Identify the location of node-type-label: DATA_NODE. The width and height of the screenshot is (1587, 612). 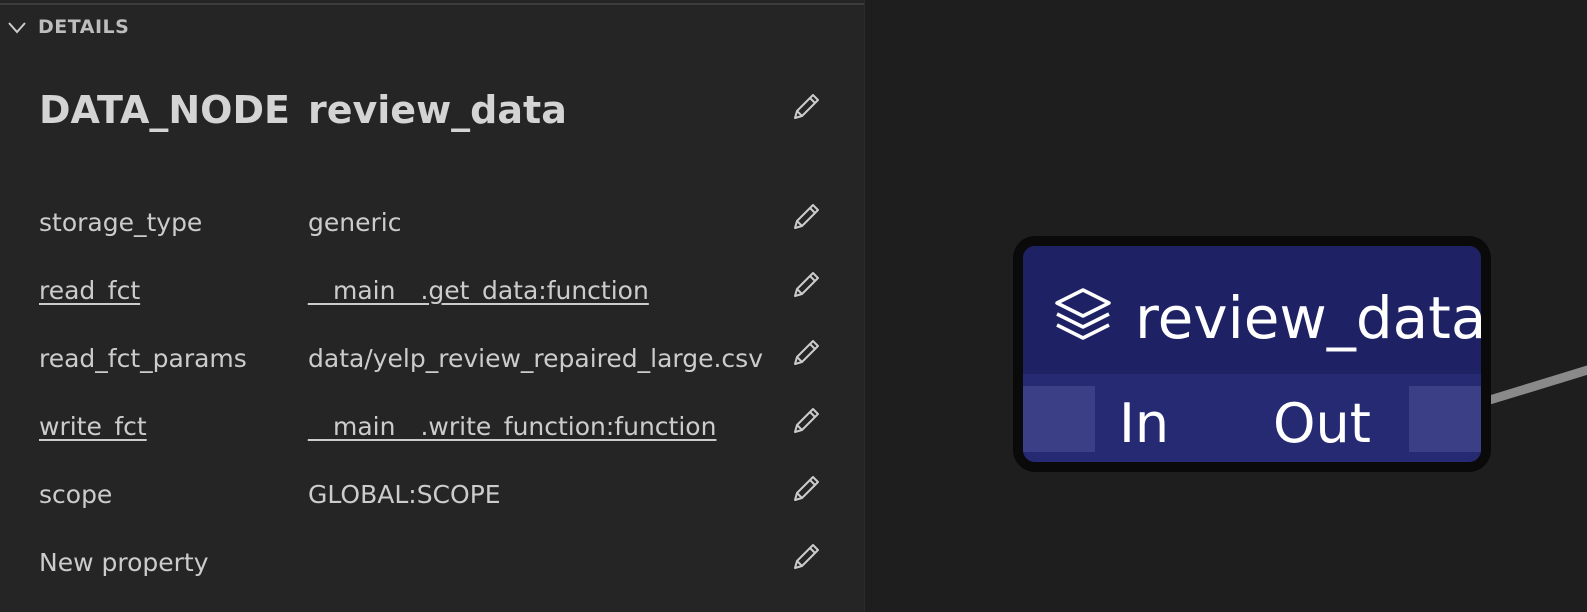
(164, 110).